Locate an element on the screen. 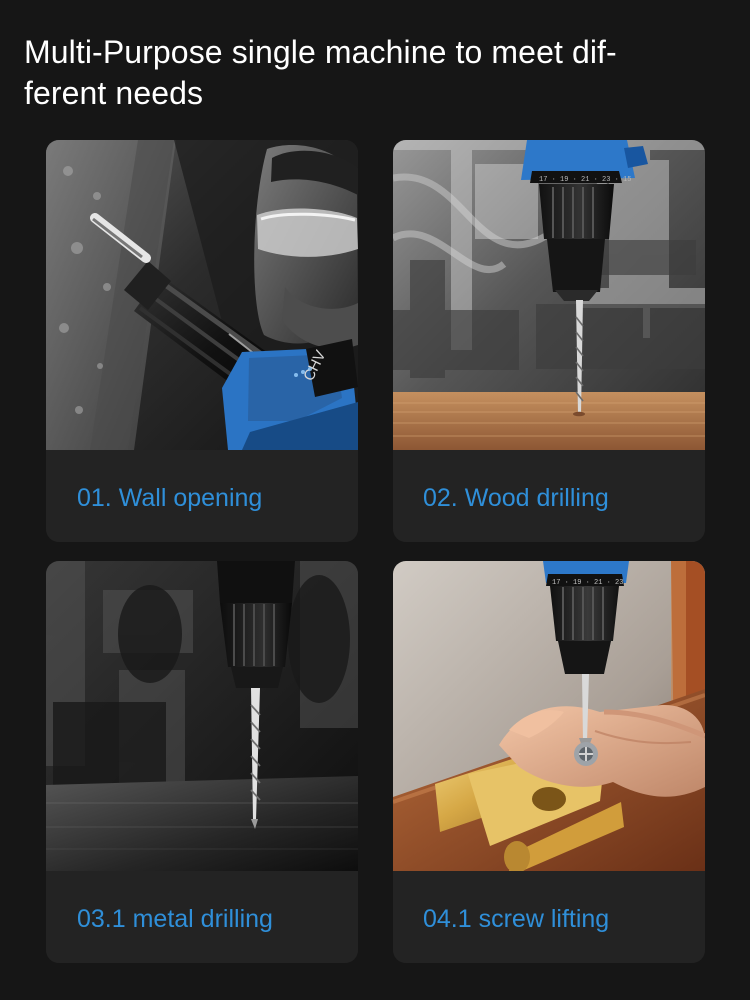 The width and height of the screenshot is (750, 1000). wall-opening-caption: 01. Wall opening is located at coordinates (170, 498).